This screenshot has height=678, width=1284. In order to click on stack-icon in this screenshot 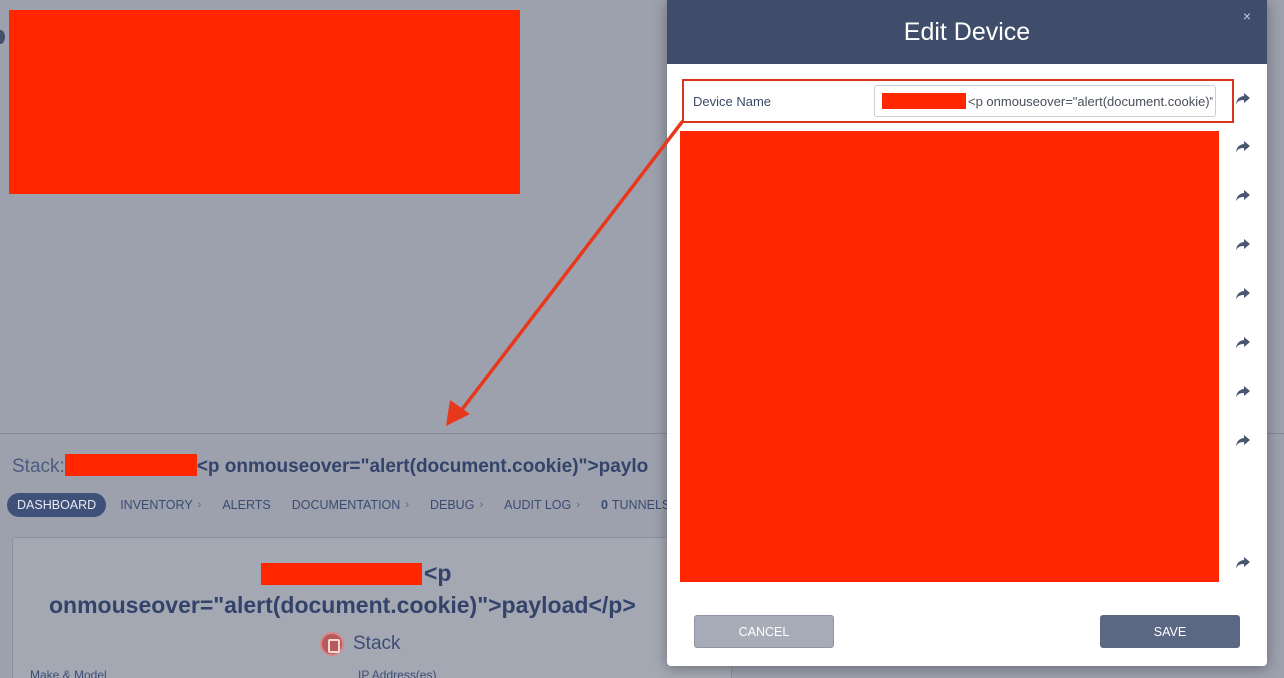, I will do `click(332, 644)`.